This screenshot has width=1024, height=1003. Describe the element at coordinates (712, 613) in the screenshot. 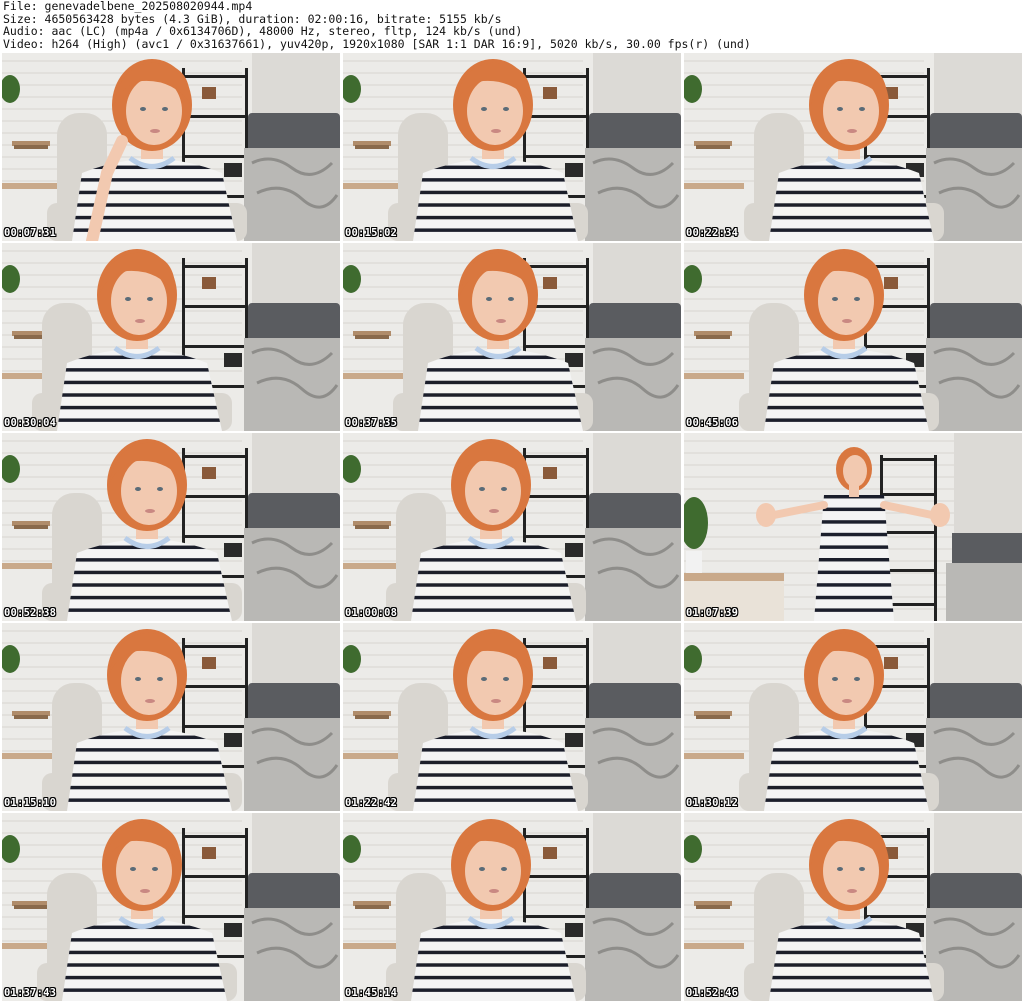

I see `frame-timestamp: 01:07:39` at that location.